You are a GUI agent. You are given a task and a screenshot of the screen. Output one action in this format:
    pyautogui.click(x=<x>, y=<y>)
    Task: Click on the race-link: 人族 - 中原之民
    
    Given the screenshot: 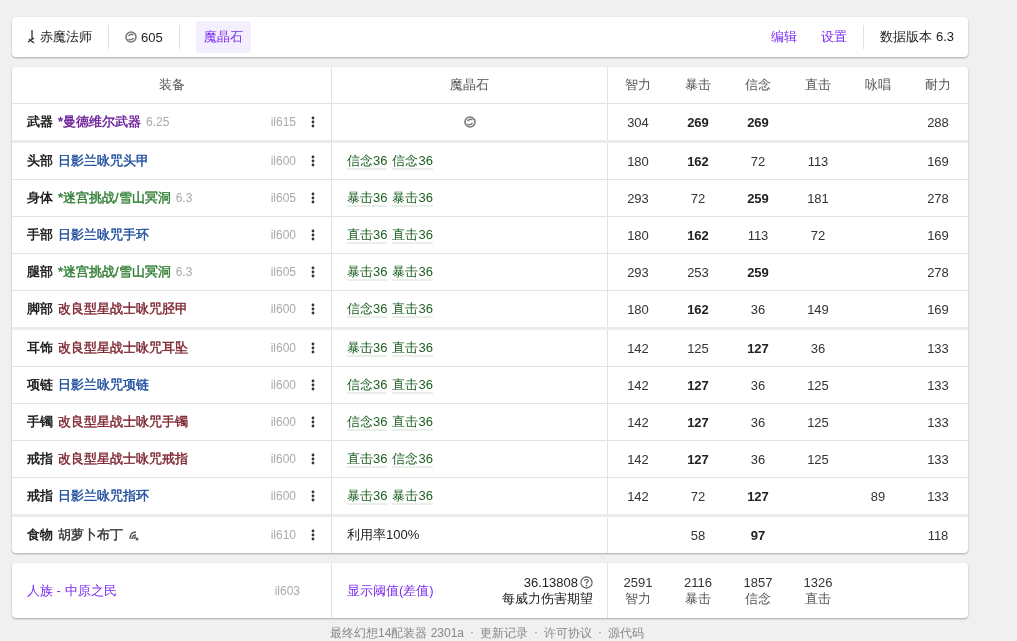 What is the action you would take?
    pyautogui.click(x=72, y=590)
    